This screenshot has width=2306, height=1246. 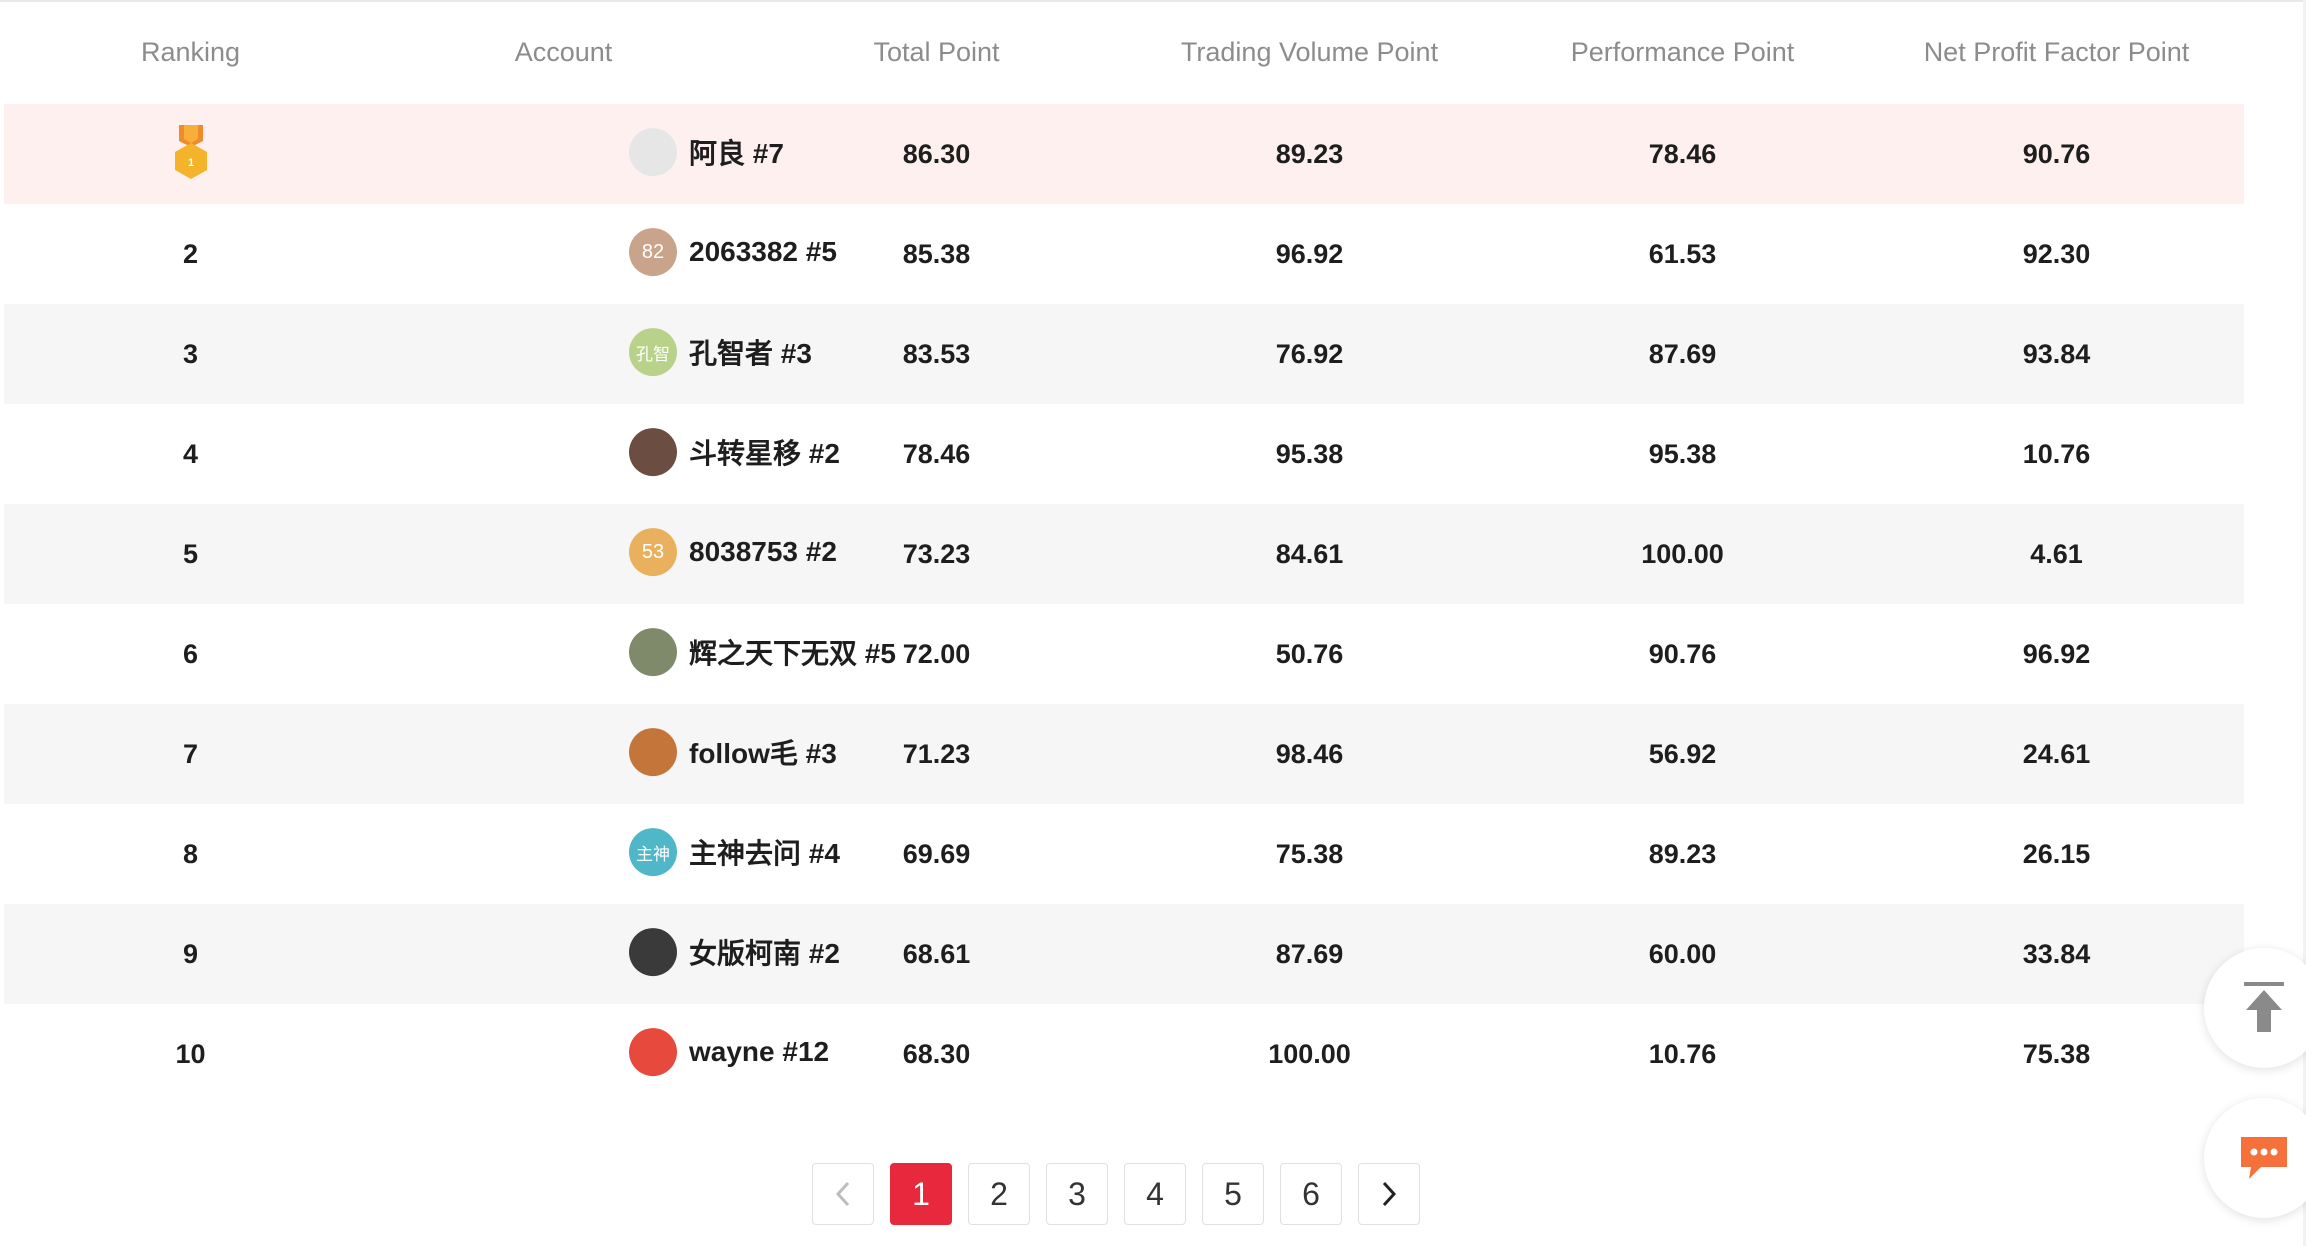 I want to click on medal-rank-text: 1, so click(x=190, y=163).